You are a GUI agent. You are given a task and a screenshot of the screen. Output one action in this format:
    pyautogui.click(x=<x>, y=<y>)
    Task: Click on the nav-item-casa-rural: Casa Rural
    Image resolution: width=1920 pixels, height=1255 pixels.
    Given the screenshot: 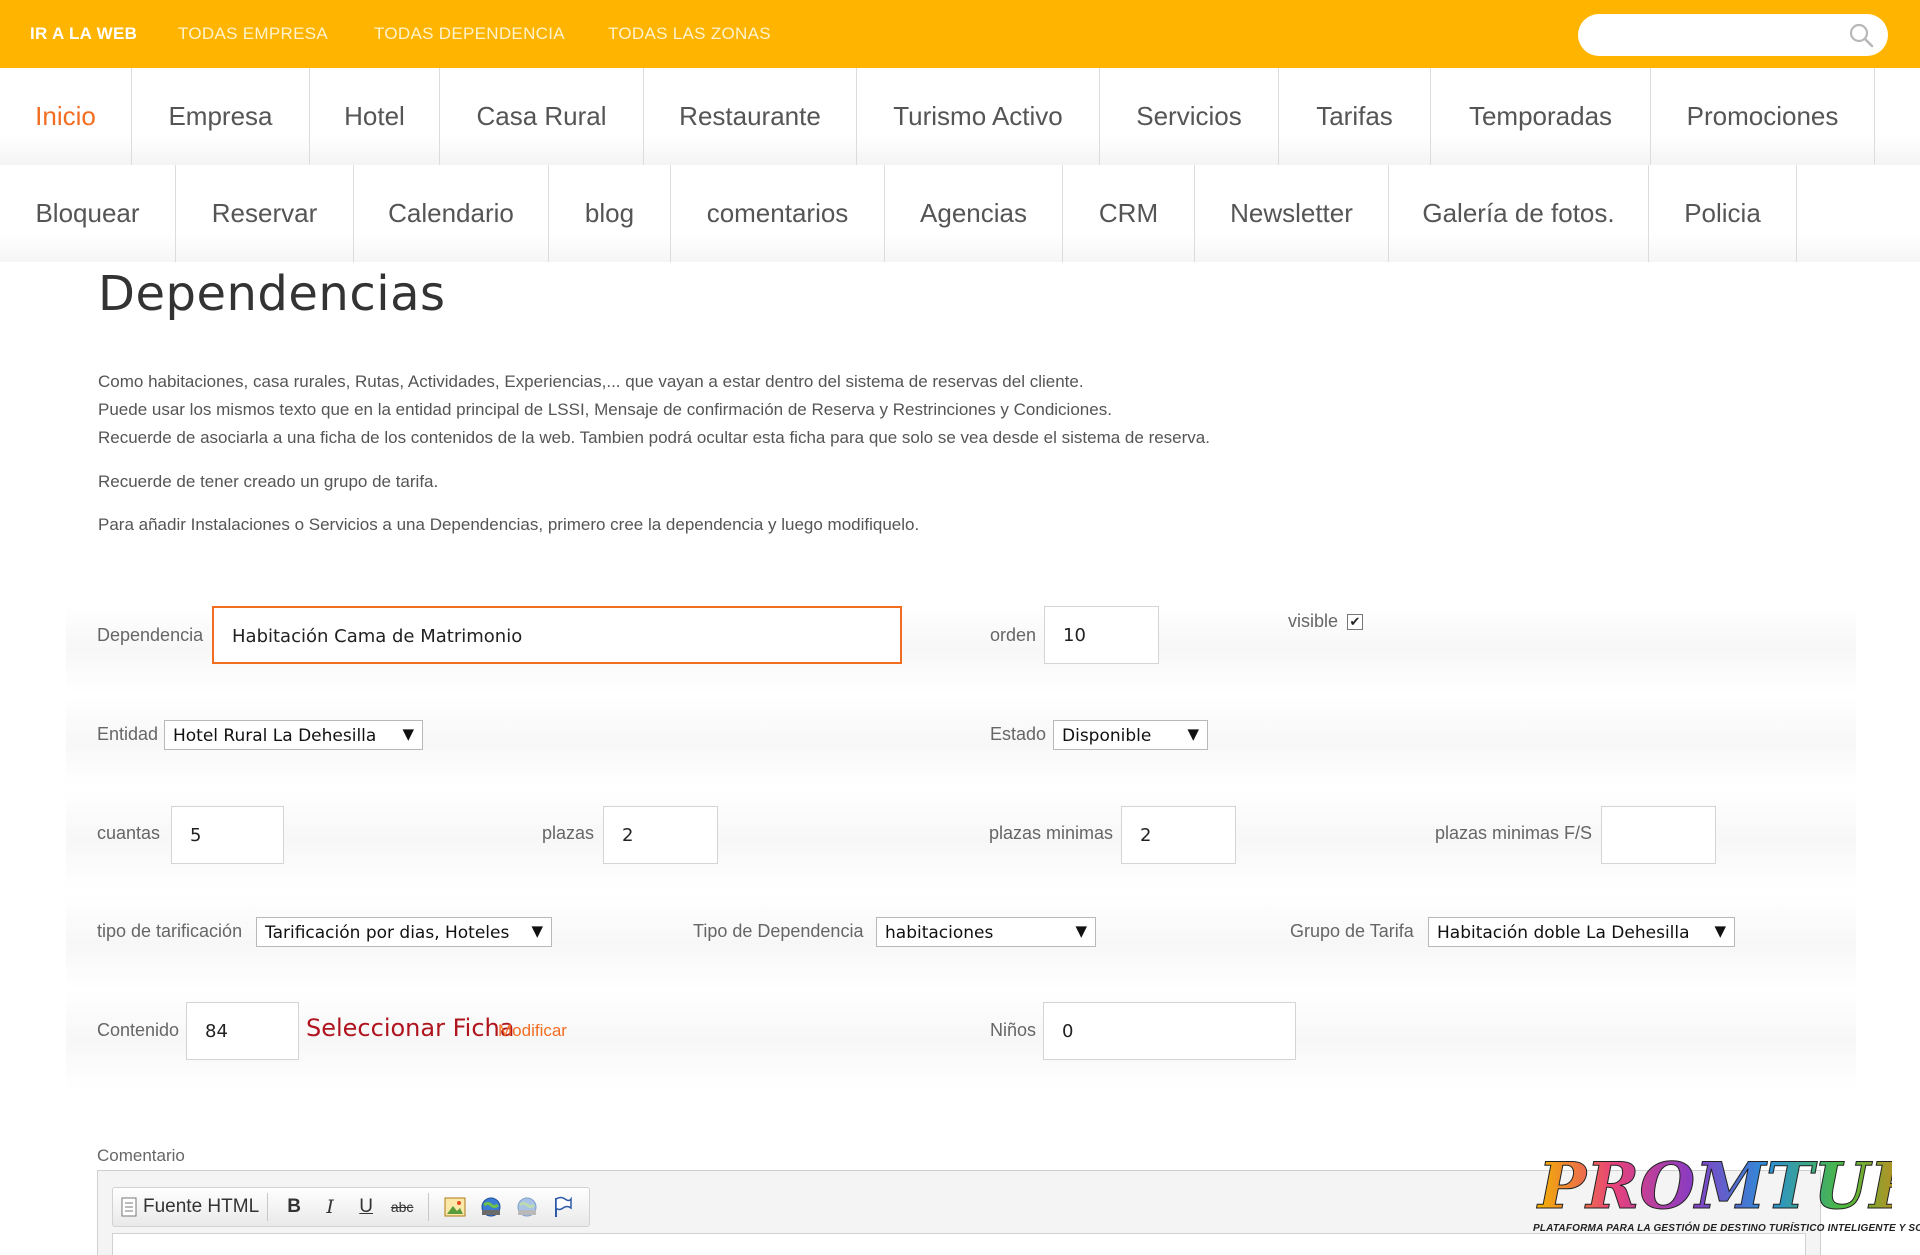 What is the action you would take?
    pyautogui.click(x=542, y=116)
    